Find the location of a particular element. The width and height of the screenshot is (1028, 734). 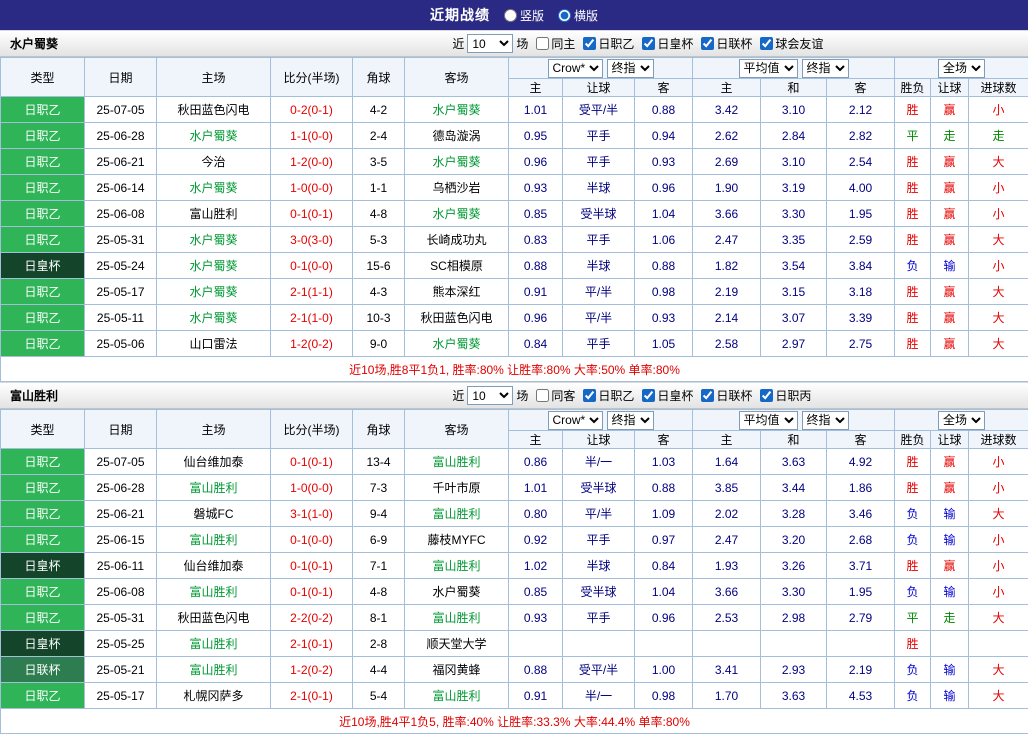

odds-cell is located at coordinates (536, 644).